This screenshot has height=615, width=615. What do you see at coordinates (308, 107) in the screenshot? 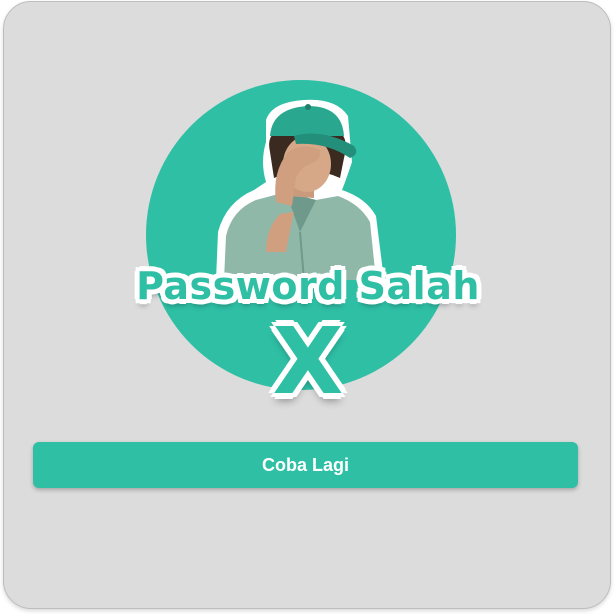
I see `cap-button` at bounding box center [308, 107].